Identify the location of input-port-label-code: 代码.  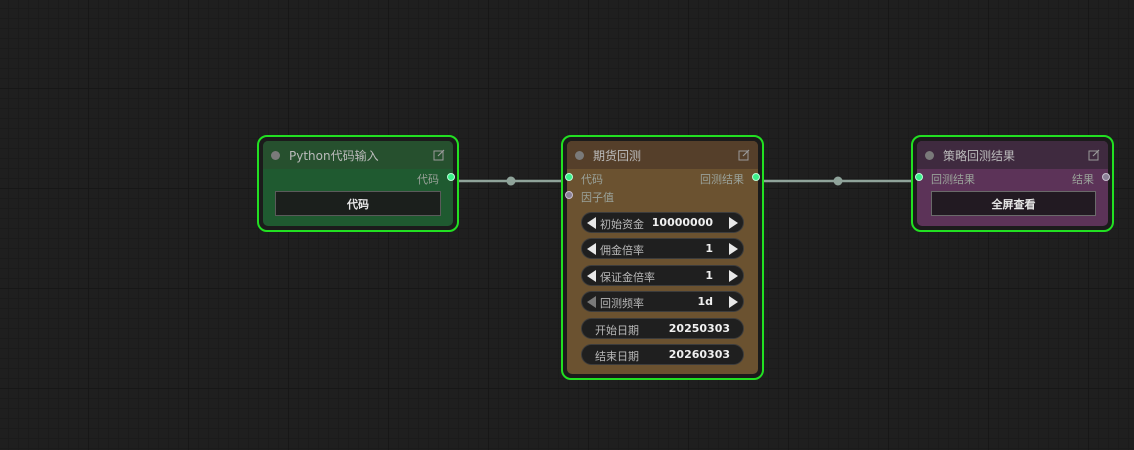
(592, 179).